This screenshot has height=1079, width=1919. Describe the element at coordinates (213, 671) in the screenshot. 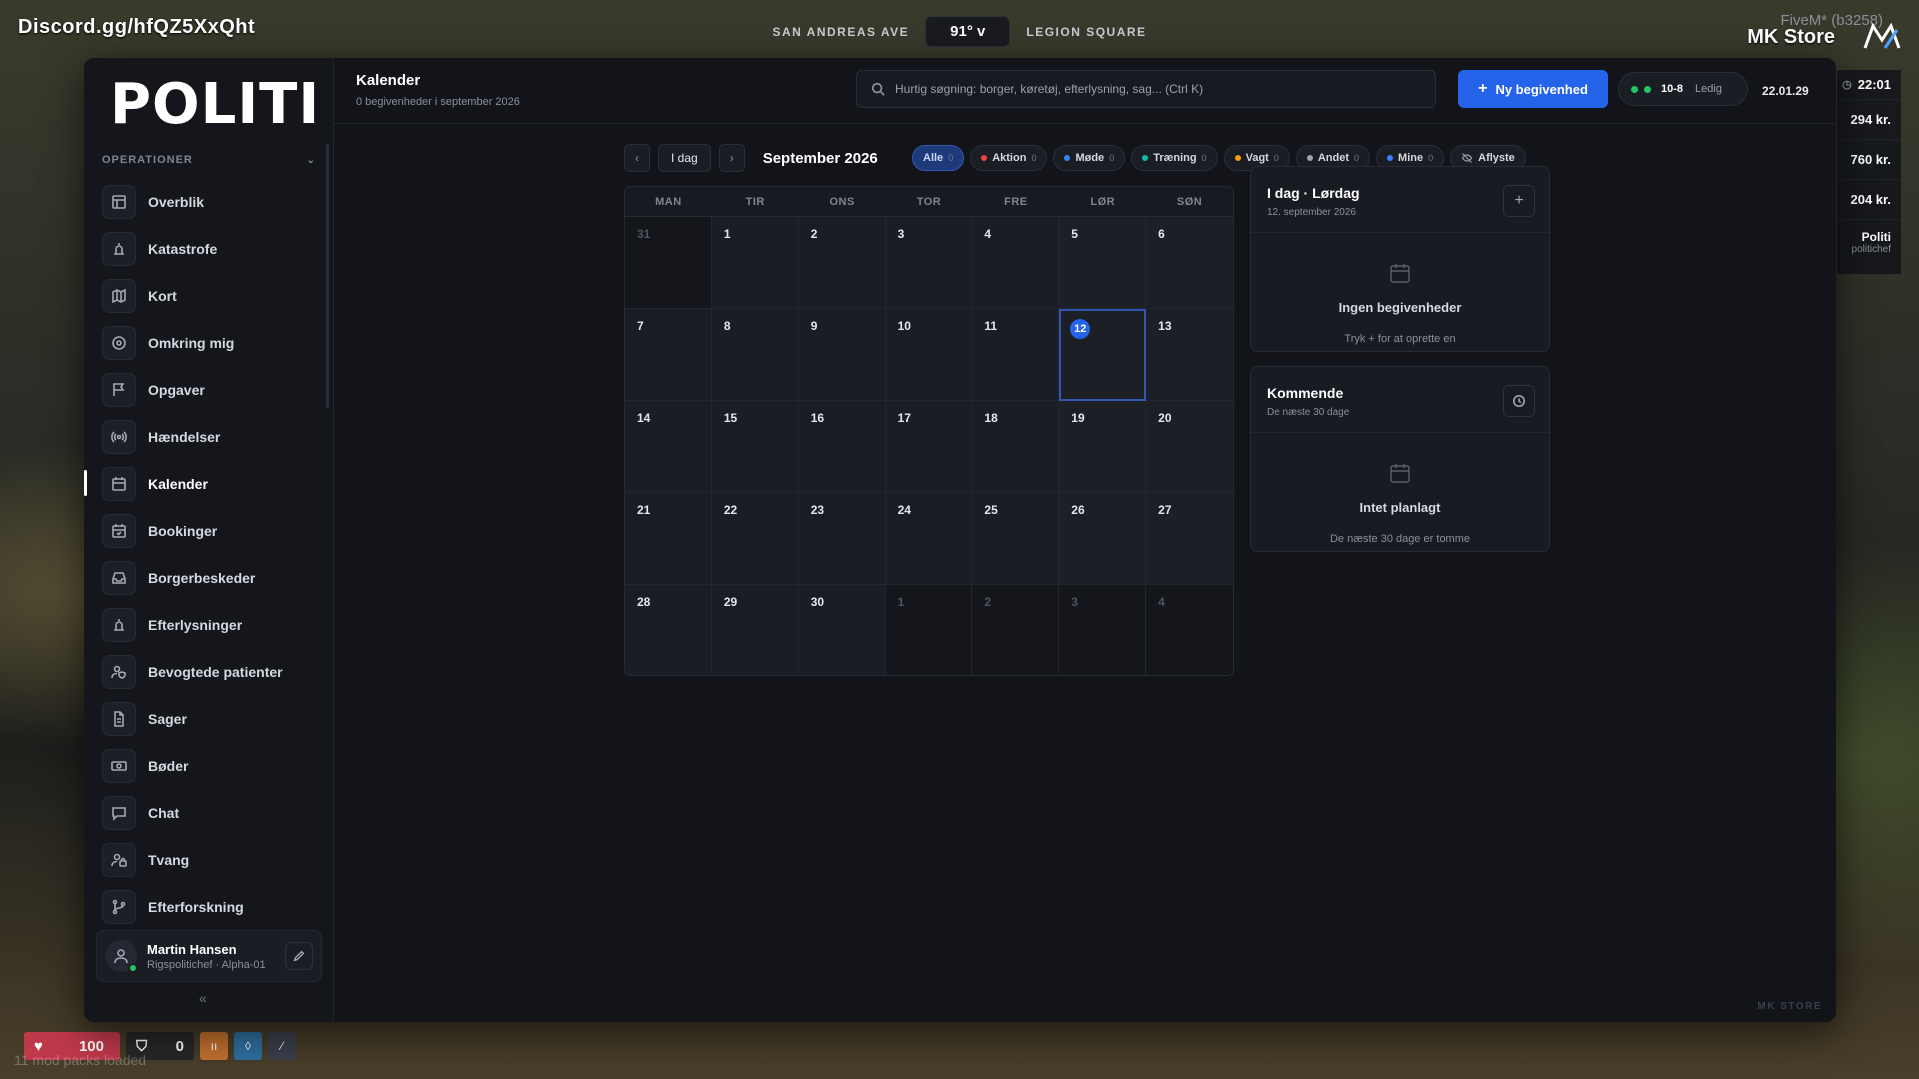

I see `sidebar-item-bevogtede-patienter: Bevogtede patienter` at that location.